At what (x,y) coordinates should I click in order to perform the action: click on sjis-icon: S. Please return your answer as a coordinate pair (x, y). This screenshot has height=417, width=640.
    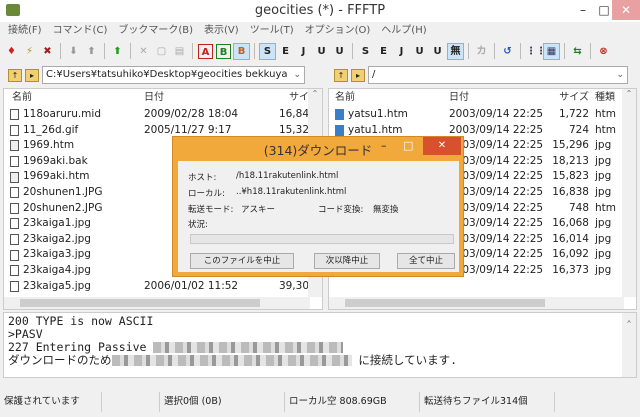
    Looking at the image, I should click on (267, 51).